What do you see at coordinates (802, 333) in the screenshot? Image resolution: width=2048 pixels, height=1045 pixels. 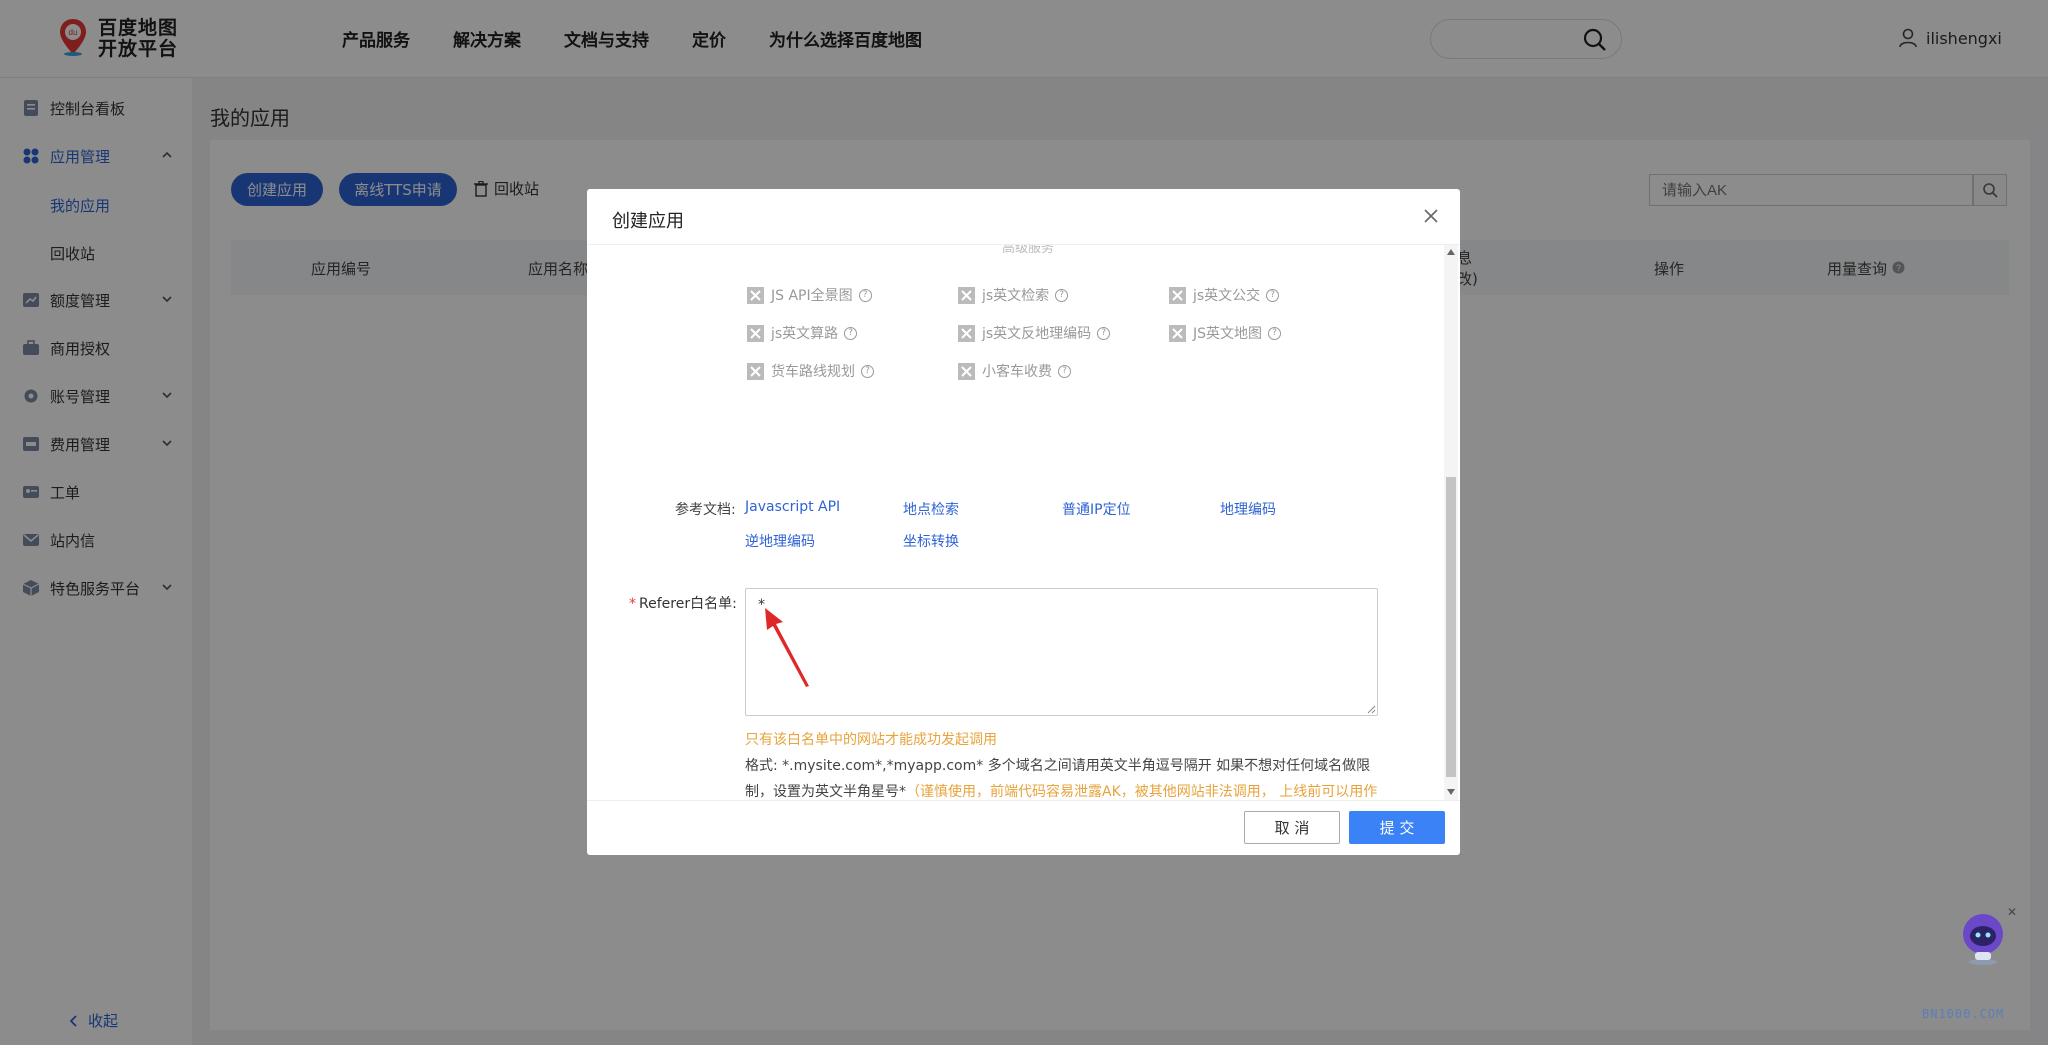 I see `service-checkbox: js英文算路?` at bounding box center [802, 333].